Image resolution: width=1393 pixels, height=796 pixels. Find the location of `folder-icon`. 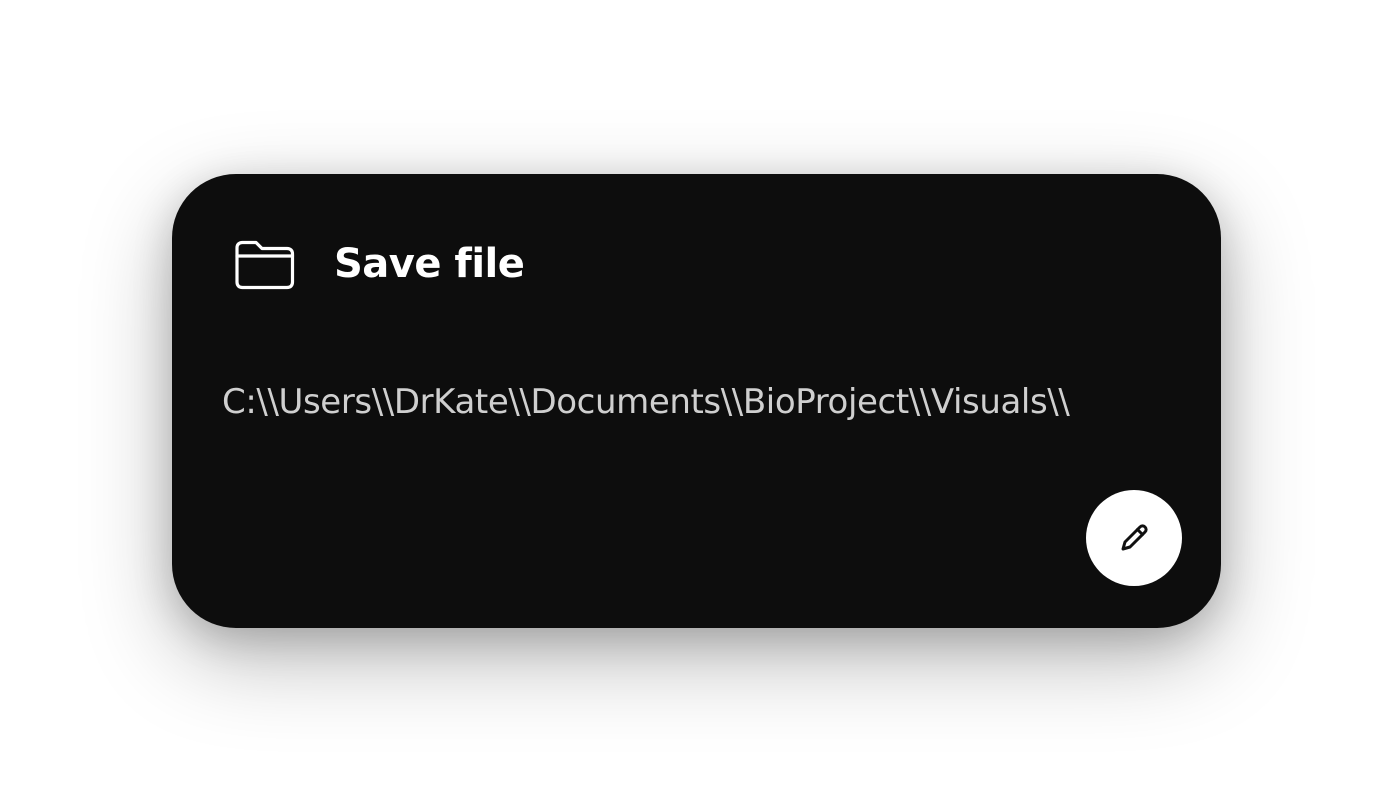

folder-icon is located at coordinates (265, 264).